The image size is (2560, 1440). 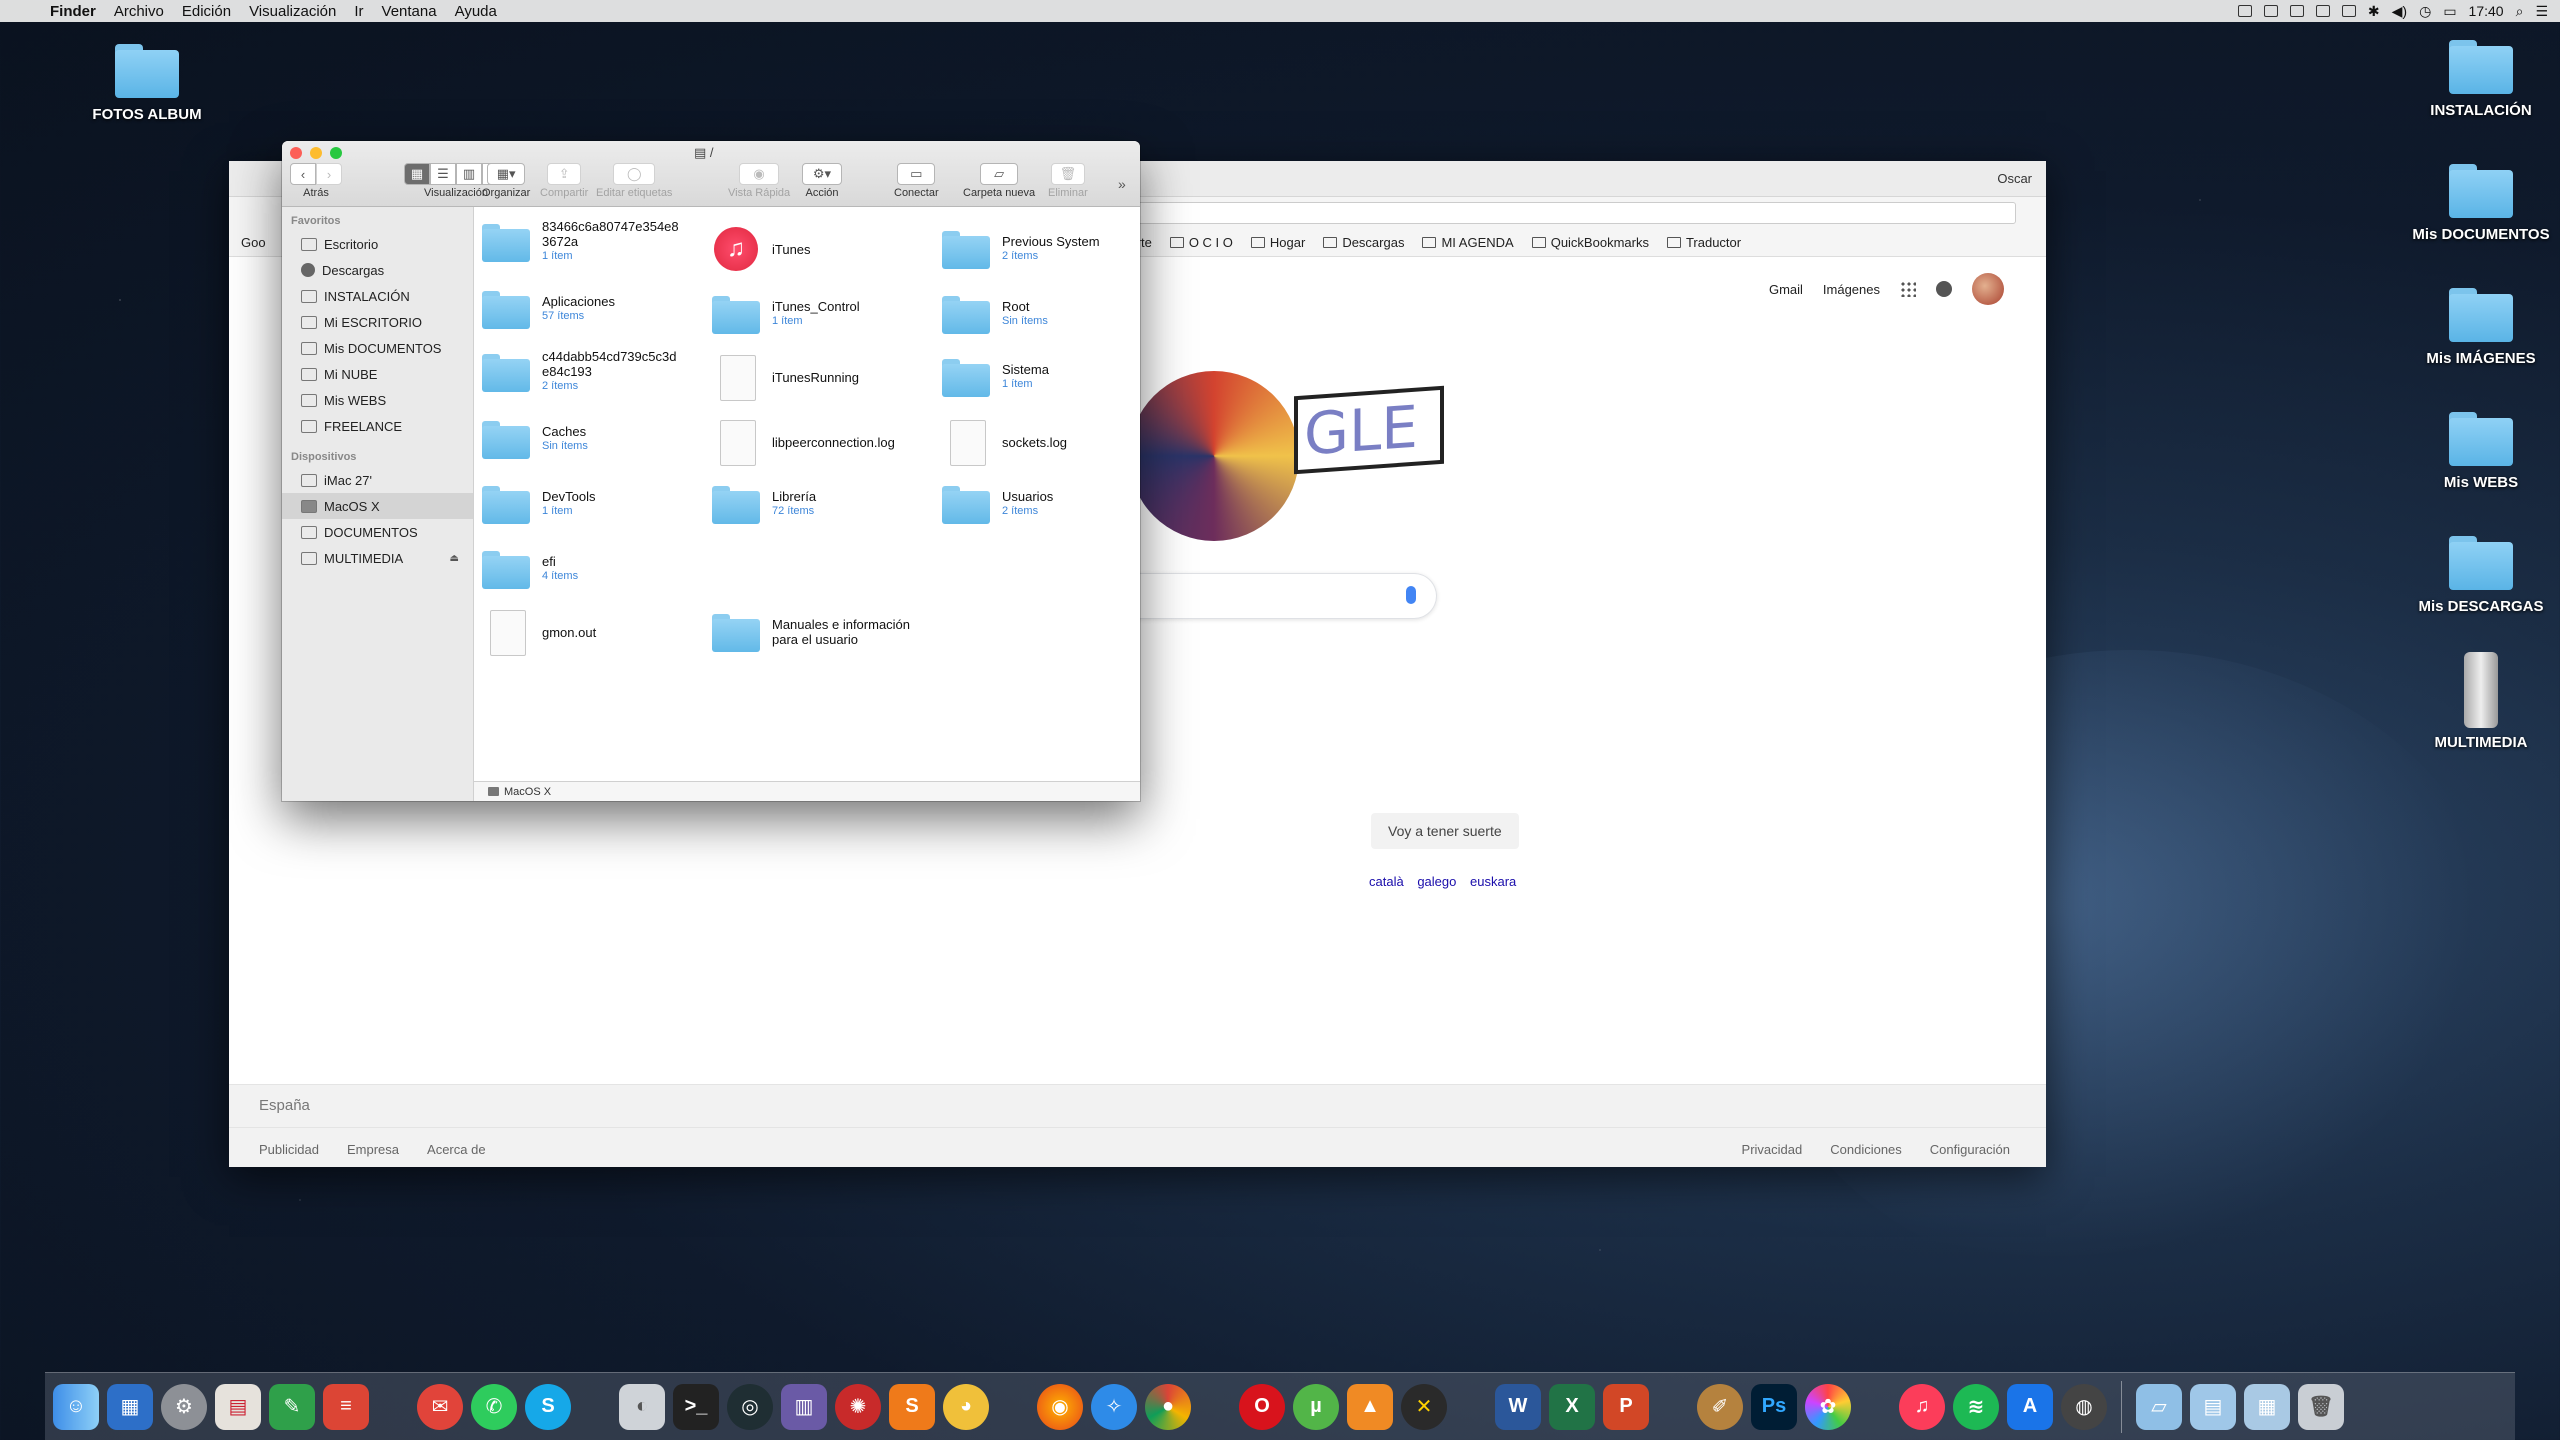 I want to click on footer-link-empresa: Empresa, so click(x=373, y=1149).